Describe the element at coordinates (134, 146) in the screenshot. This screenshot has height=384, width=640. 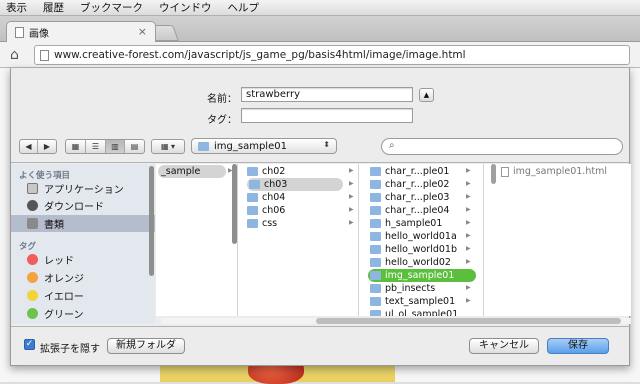
I see `coverflow-view-button: ▤` at that location.